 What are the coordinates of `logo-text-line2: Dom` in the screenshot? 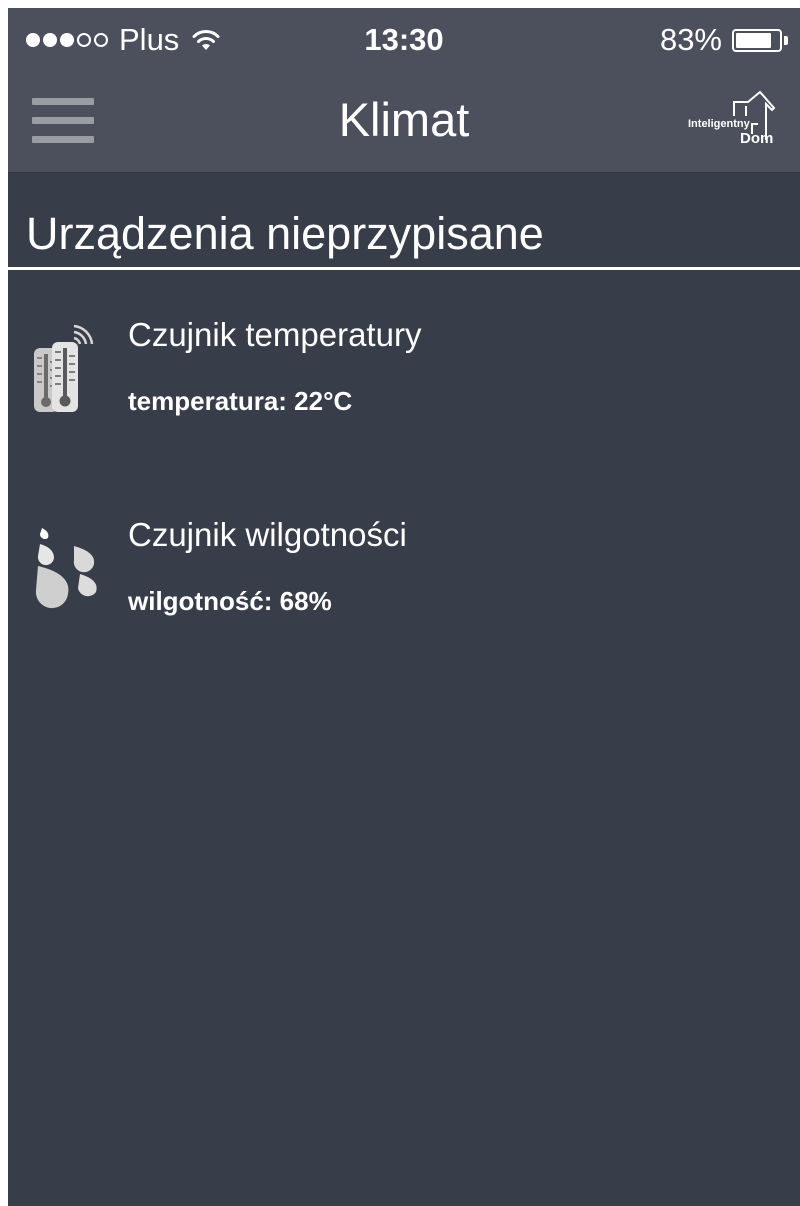 It's located at (757, 138).